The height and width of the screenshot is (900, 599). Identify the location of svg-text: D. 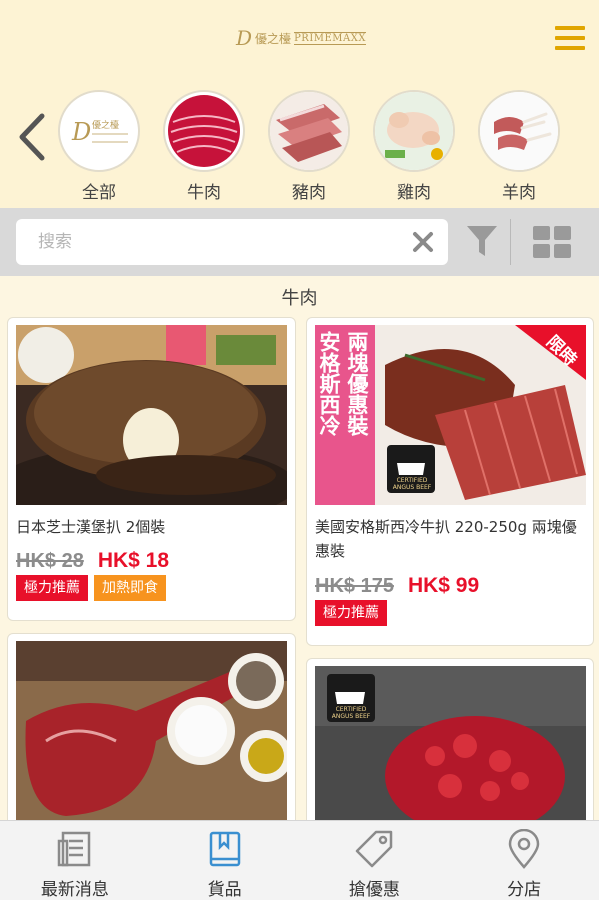
(81, 132).